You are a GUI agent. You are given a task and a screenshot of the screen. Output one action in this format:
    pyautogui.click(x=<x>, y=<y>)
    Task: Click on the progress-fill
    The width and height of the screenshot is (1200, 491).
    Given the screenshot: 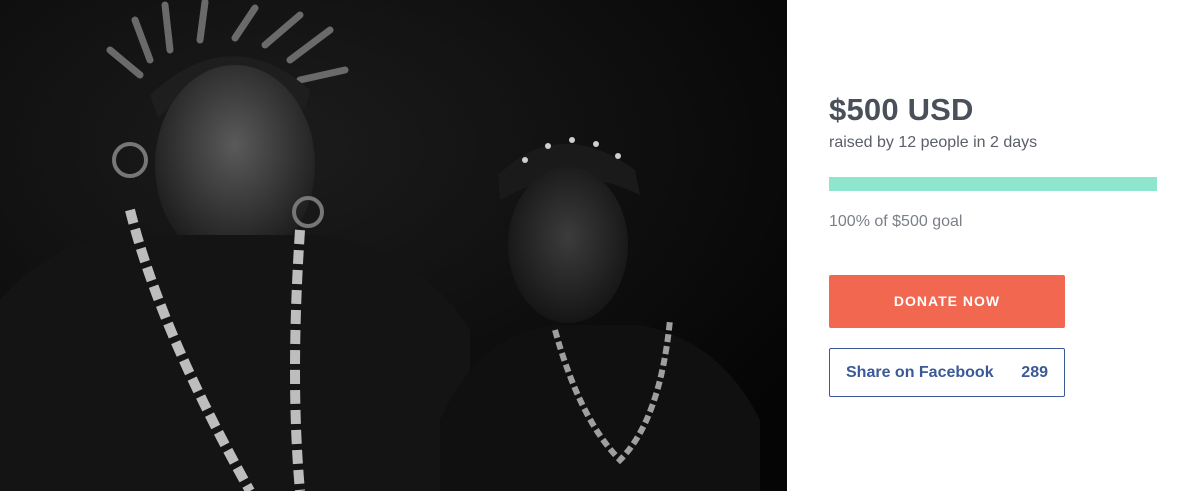 What is the action you would take?
    pyautogui.click(x=993, y=184)
    